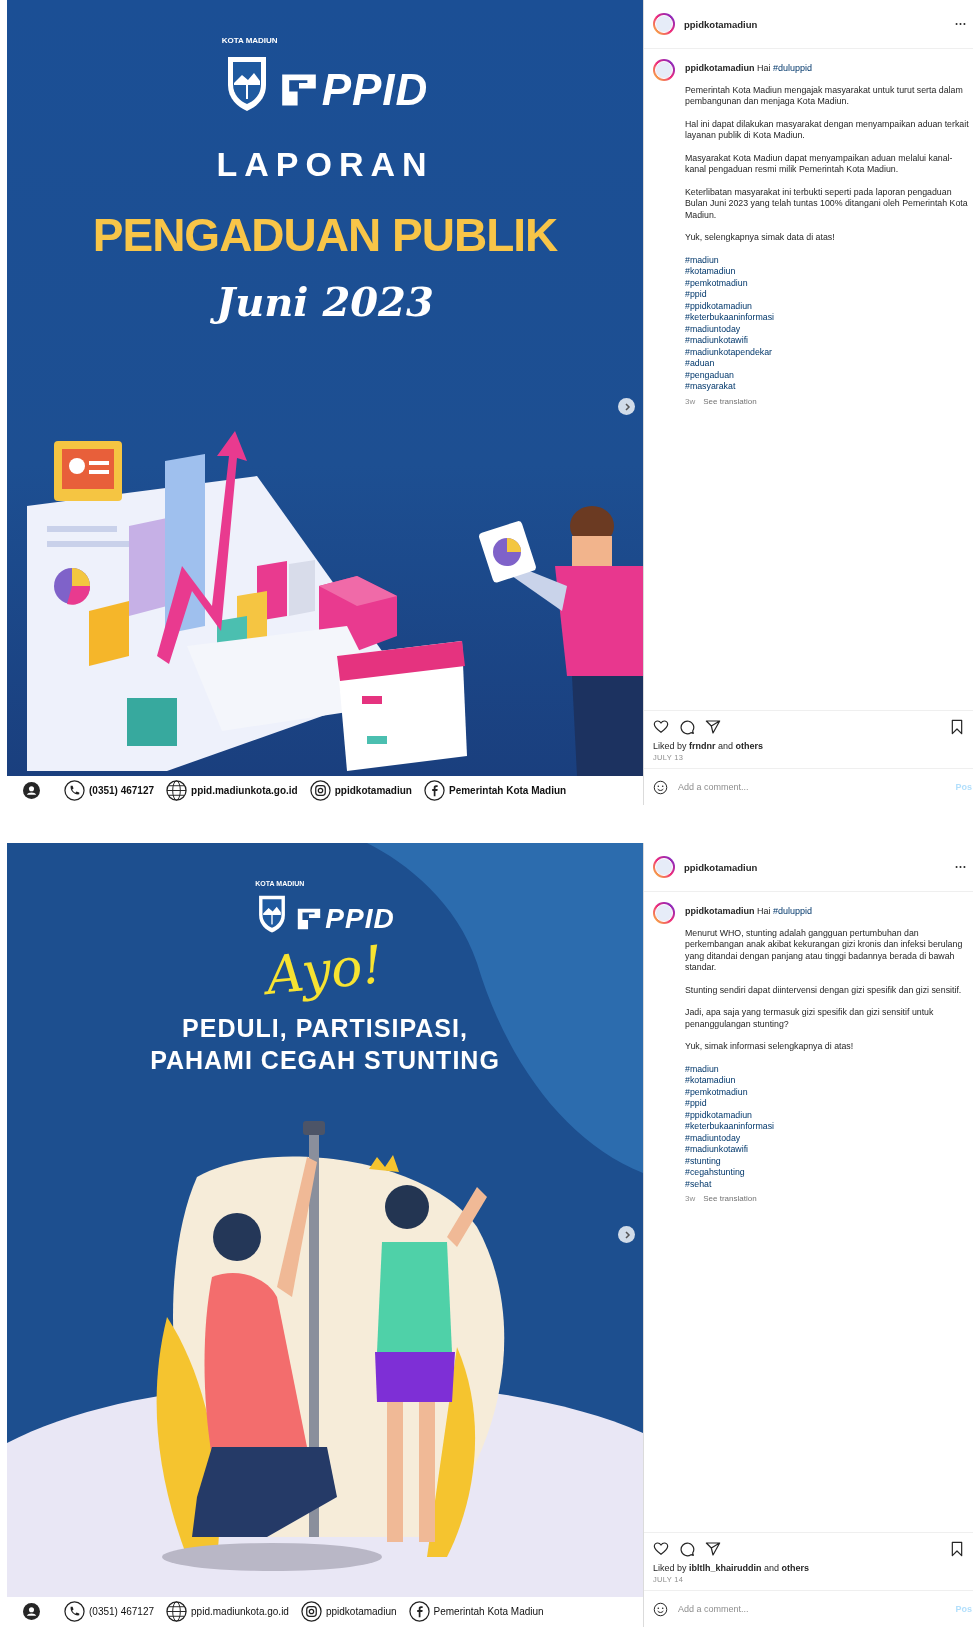  I want to click on likes-text: Liked by frndnr and others, so click(708, 746).